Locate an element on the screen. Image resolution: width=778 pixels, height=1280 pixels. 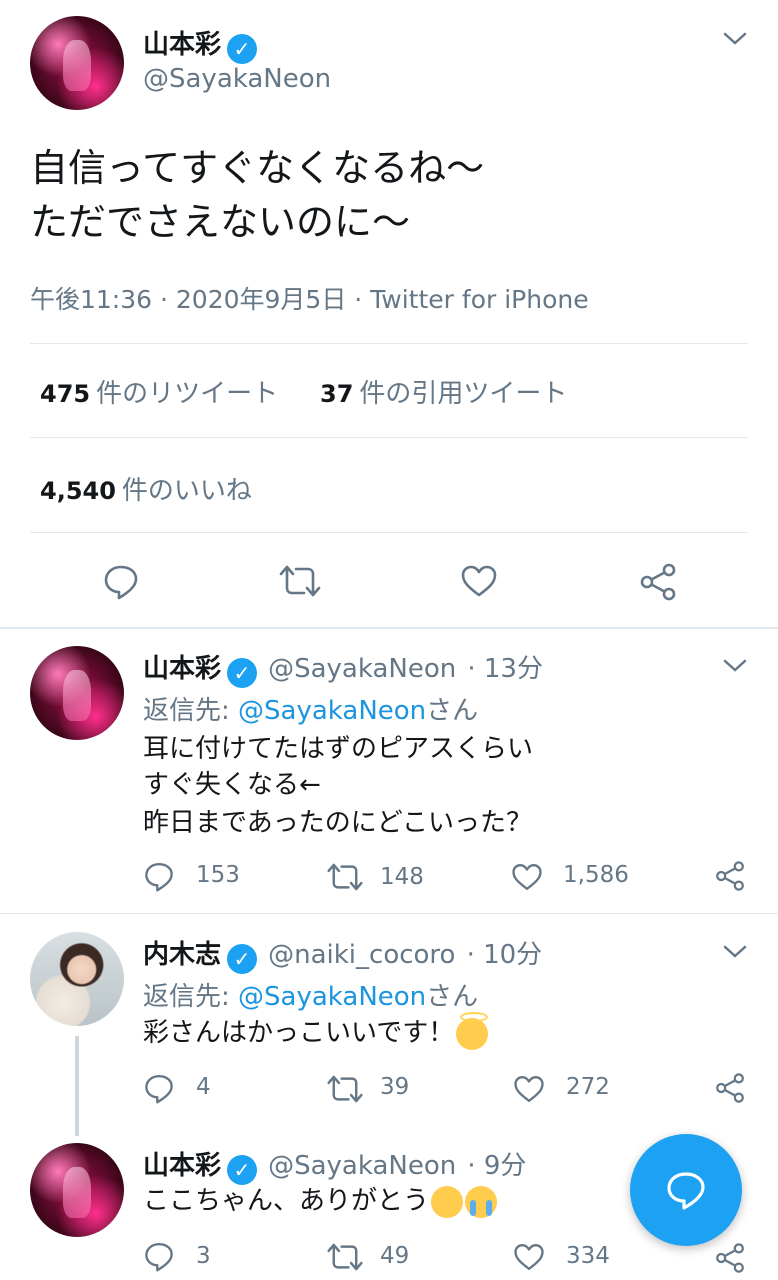
thread-line is located at coordinates (77, 1086).